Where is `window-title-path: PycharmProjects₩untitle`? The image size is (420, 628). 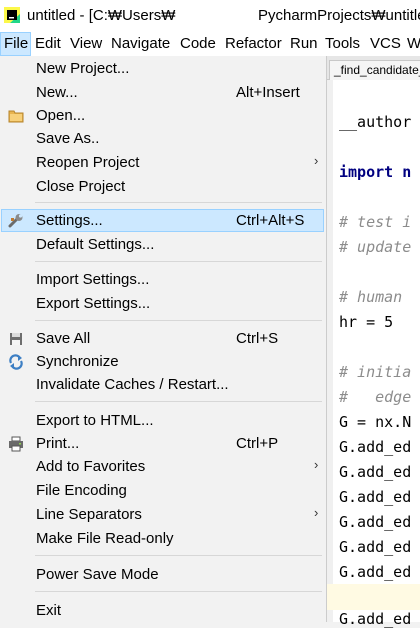 window-title-path: PycharmProjects₩untitle is located at coordinates (339, 15).